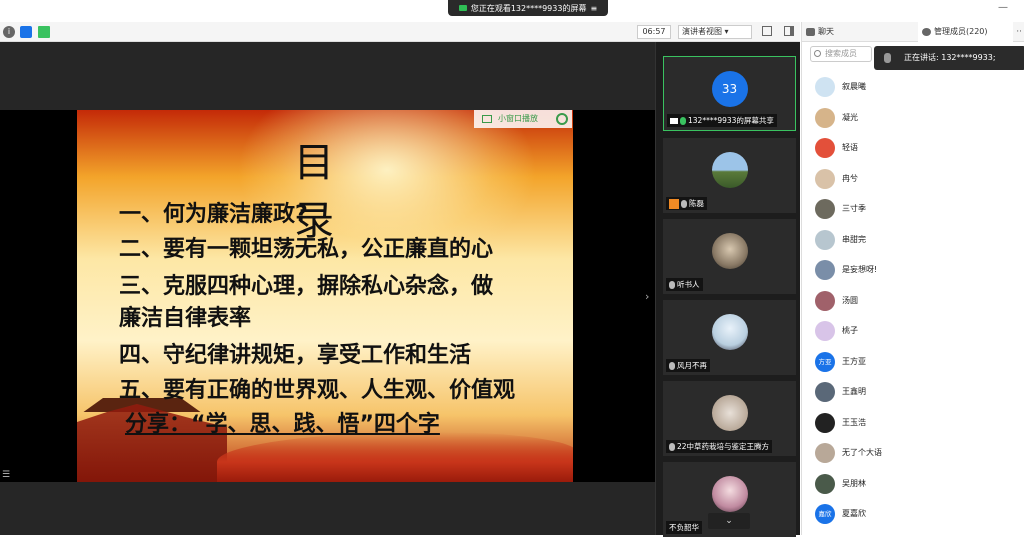 This screenshot has height=537, width=1024. Describe the element at coordinates (213, 214) in the screenshot. I see `slide-line-1: 一、何为廉洁廉政?` at that location.